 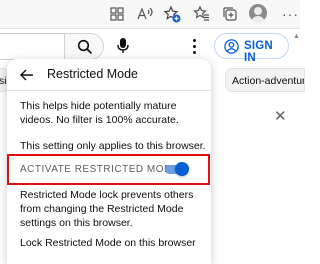 I want to click on scroll-up-icon: ▲, so click(x=296, y=36).